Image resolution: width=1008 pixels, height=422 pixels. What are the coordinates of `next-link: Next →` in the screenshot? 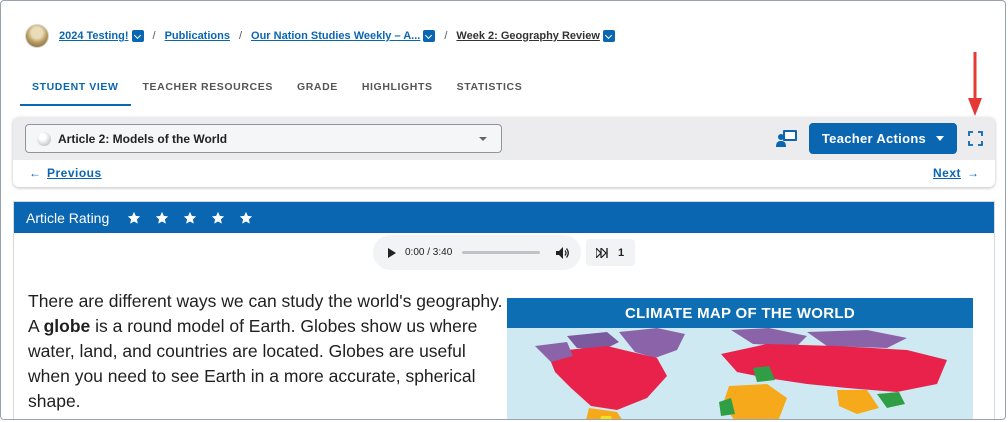 It's located at (959, 173).